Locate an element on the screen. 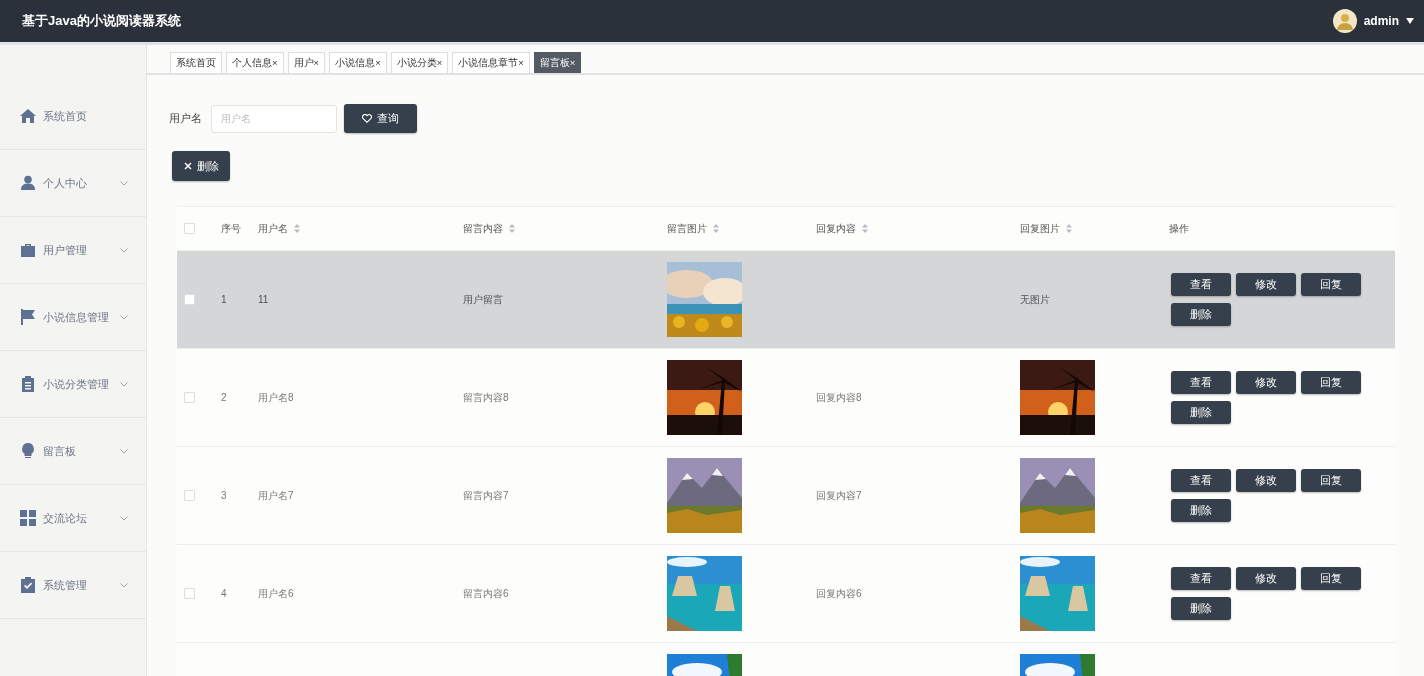 This screenshot has height=676, width=1424. sidebar-label: 交流论坛 is located at coordinates (65, 518).